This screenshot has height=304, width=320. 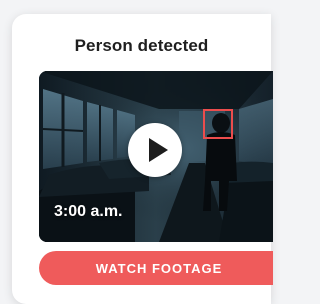 I want to click on timestamp-label: 3:00 a.m., so click(x=88, y=211).